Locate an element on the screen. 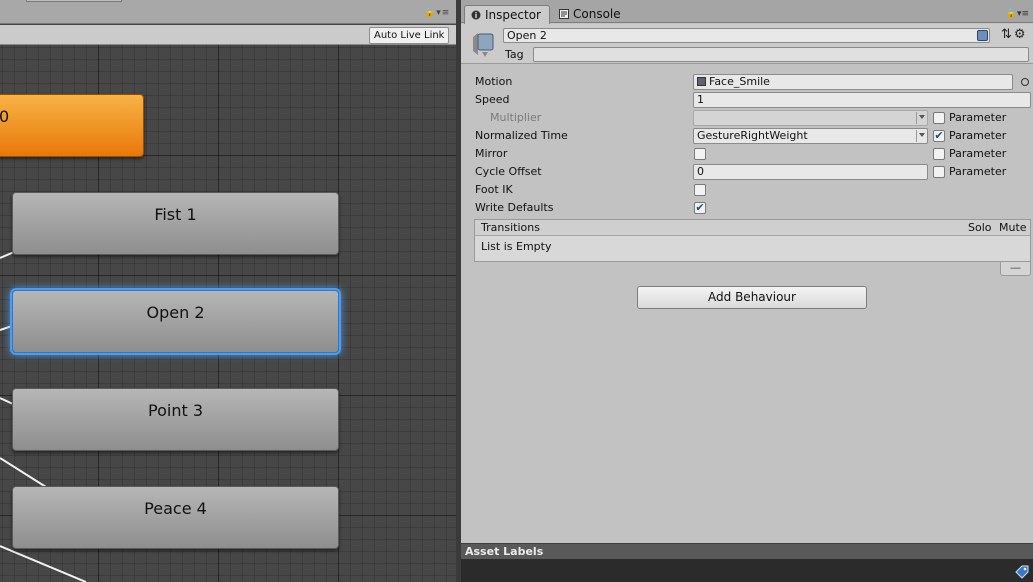 This screenshot has height=582, width=1033. foot-ik-checkbox is located at coordinates (700, 190).